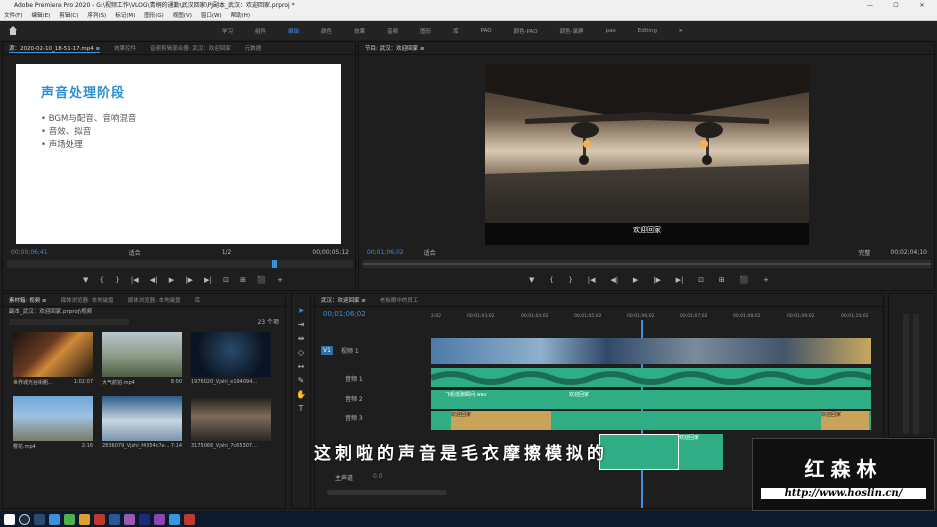  I want to click on task-view-icon, so click(39, 519).